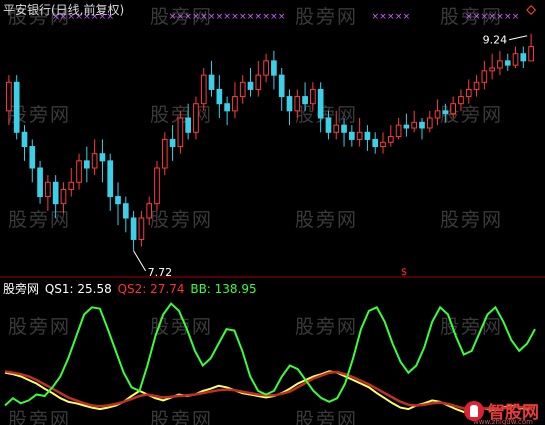  What do you see at coordinates (140, 261) in the screenshot?
I see `low-pointer` at bounding box center [140, 261].